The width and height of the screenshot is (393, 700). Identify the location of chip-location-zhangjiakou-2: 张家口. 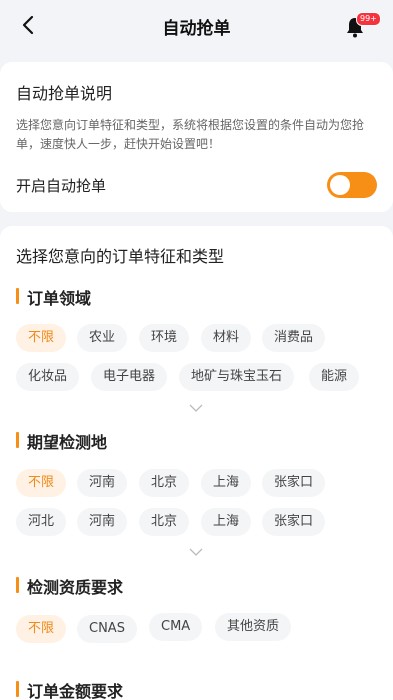
(294, 522).